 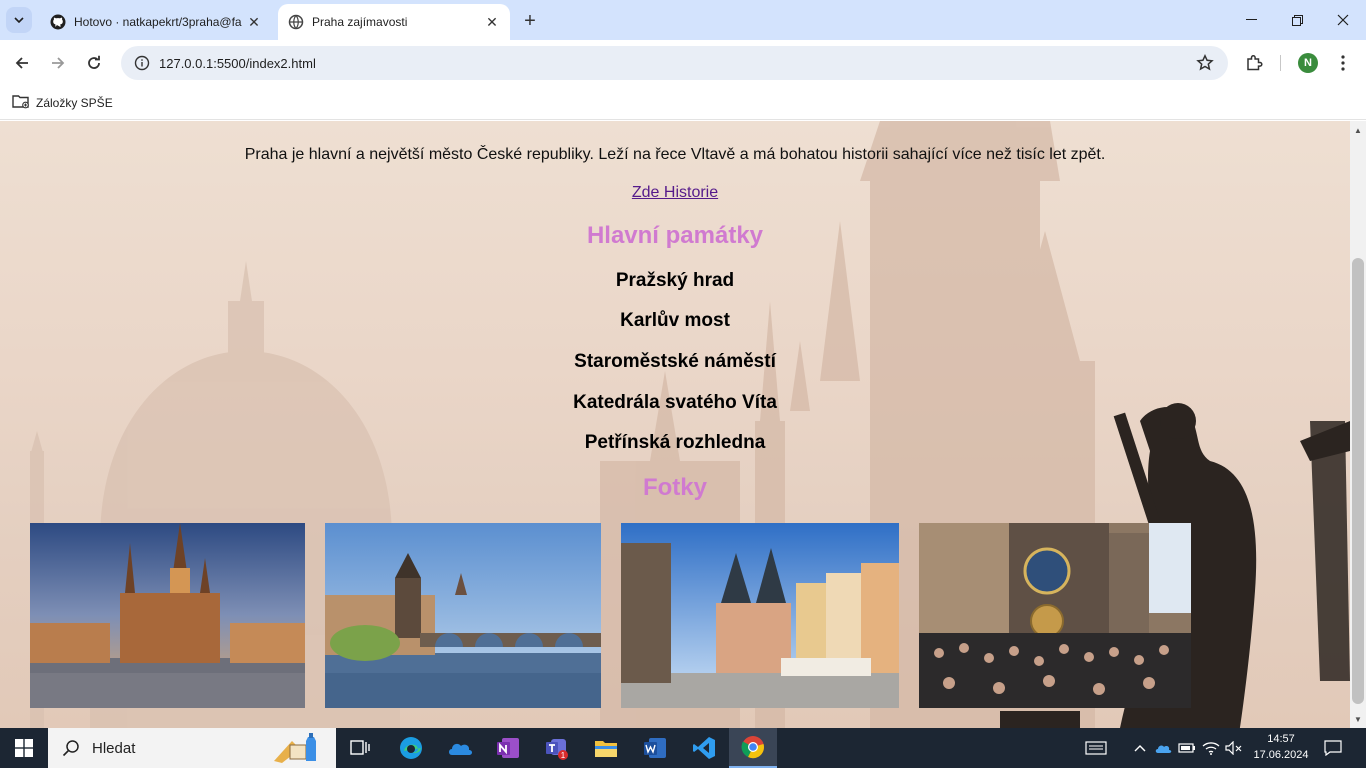 I want to click on file-explorer-icon, so click(x=606, y=748).